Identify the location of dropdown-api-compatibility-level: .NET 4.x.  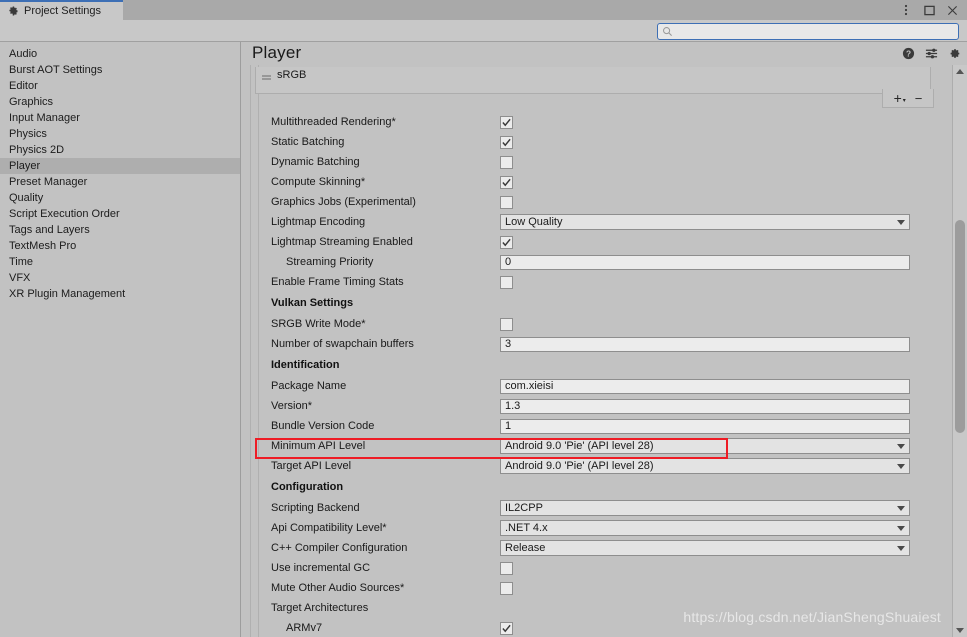
(705, 528).